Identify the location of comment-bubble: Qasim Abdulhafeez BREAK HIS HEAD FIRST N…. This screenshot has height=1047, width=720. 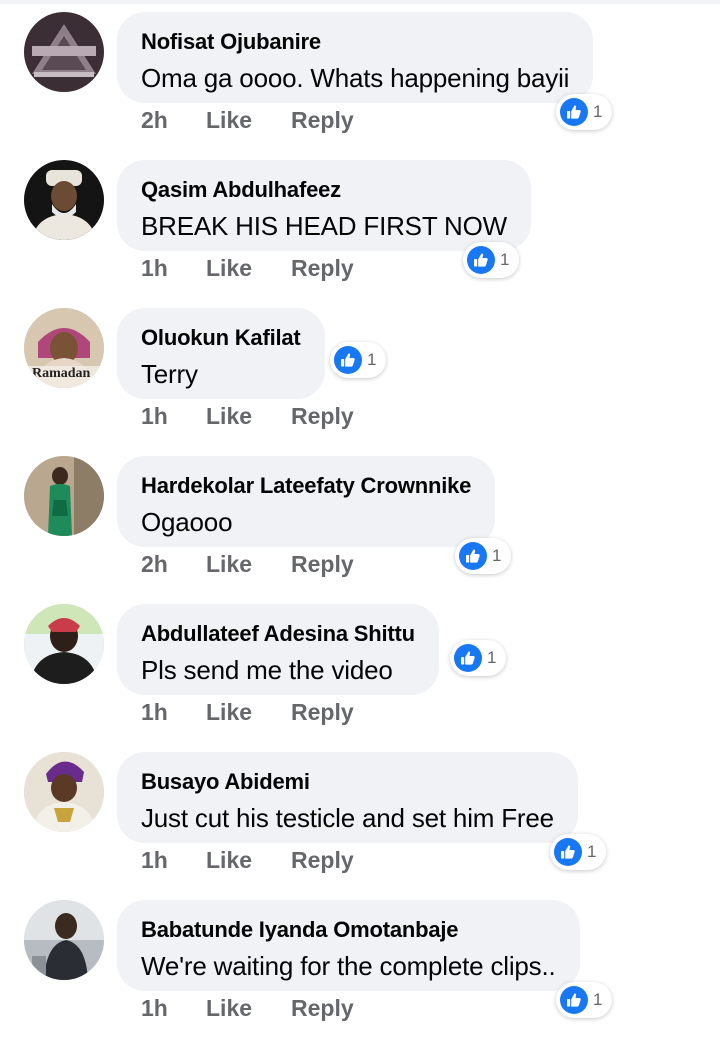
(324, 205).